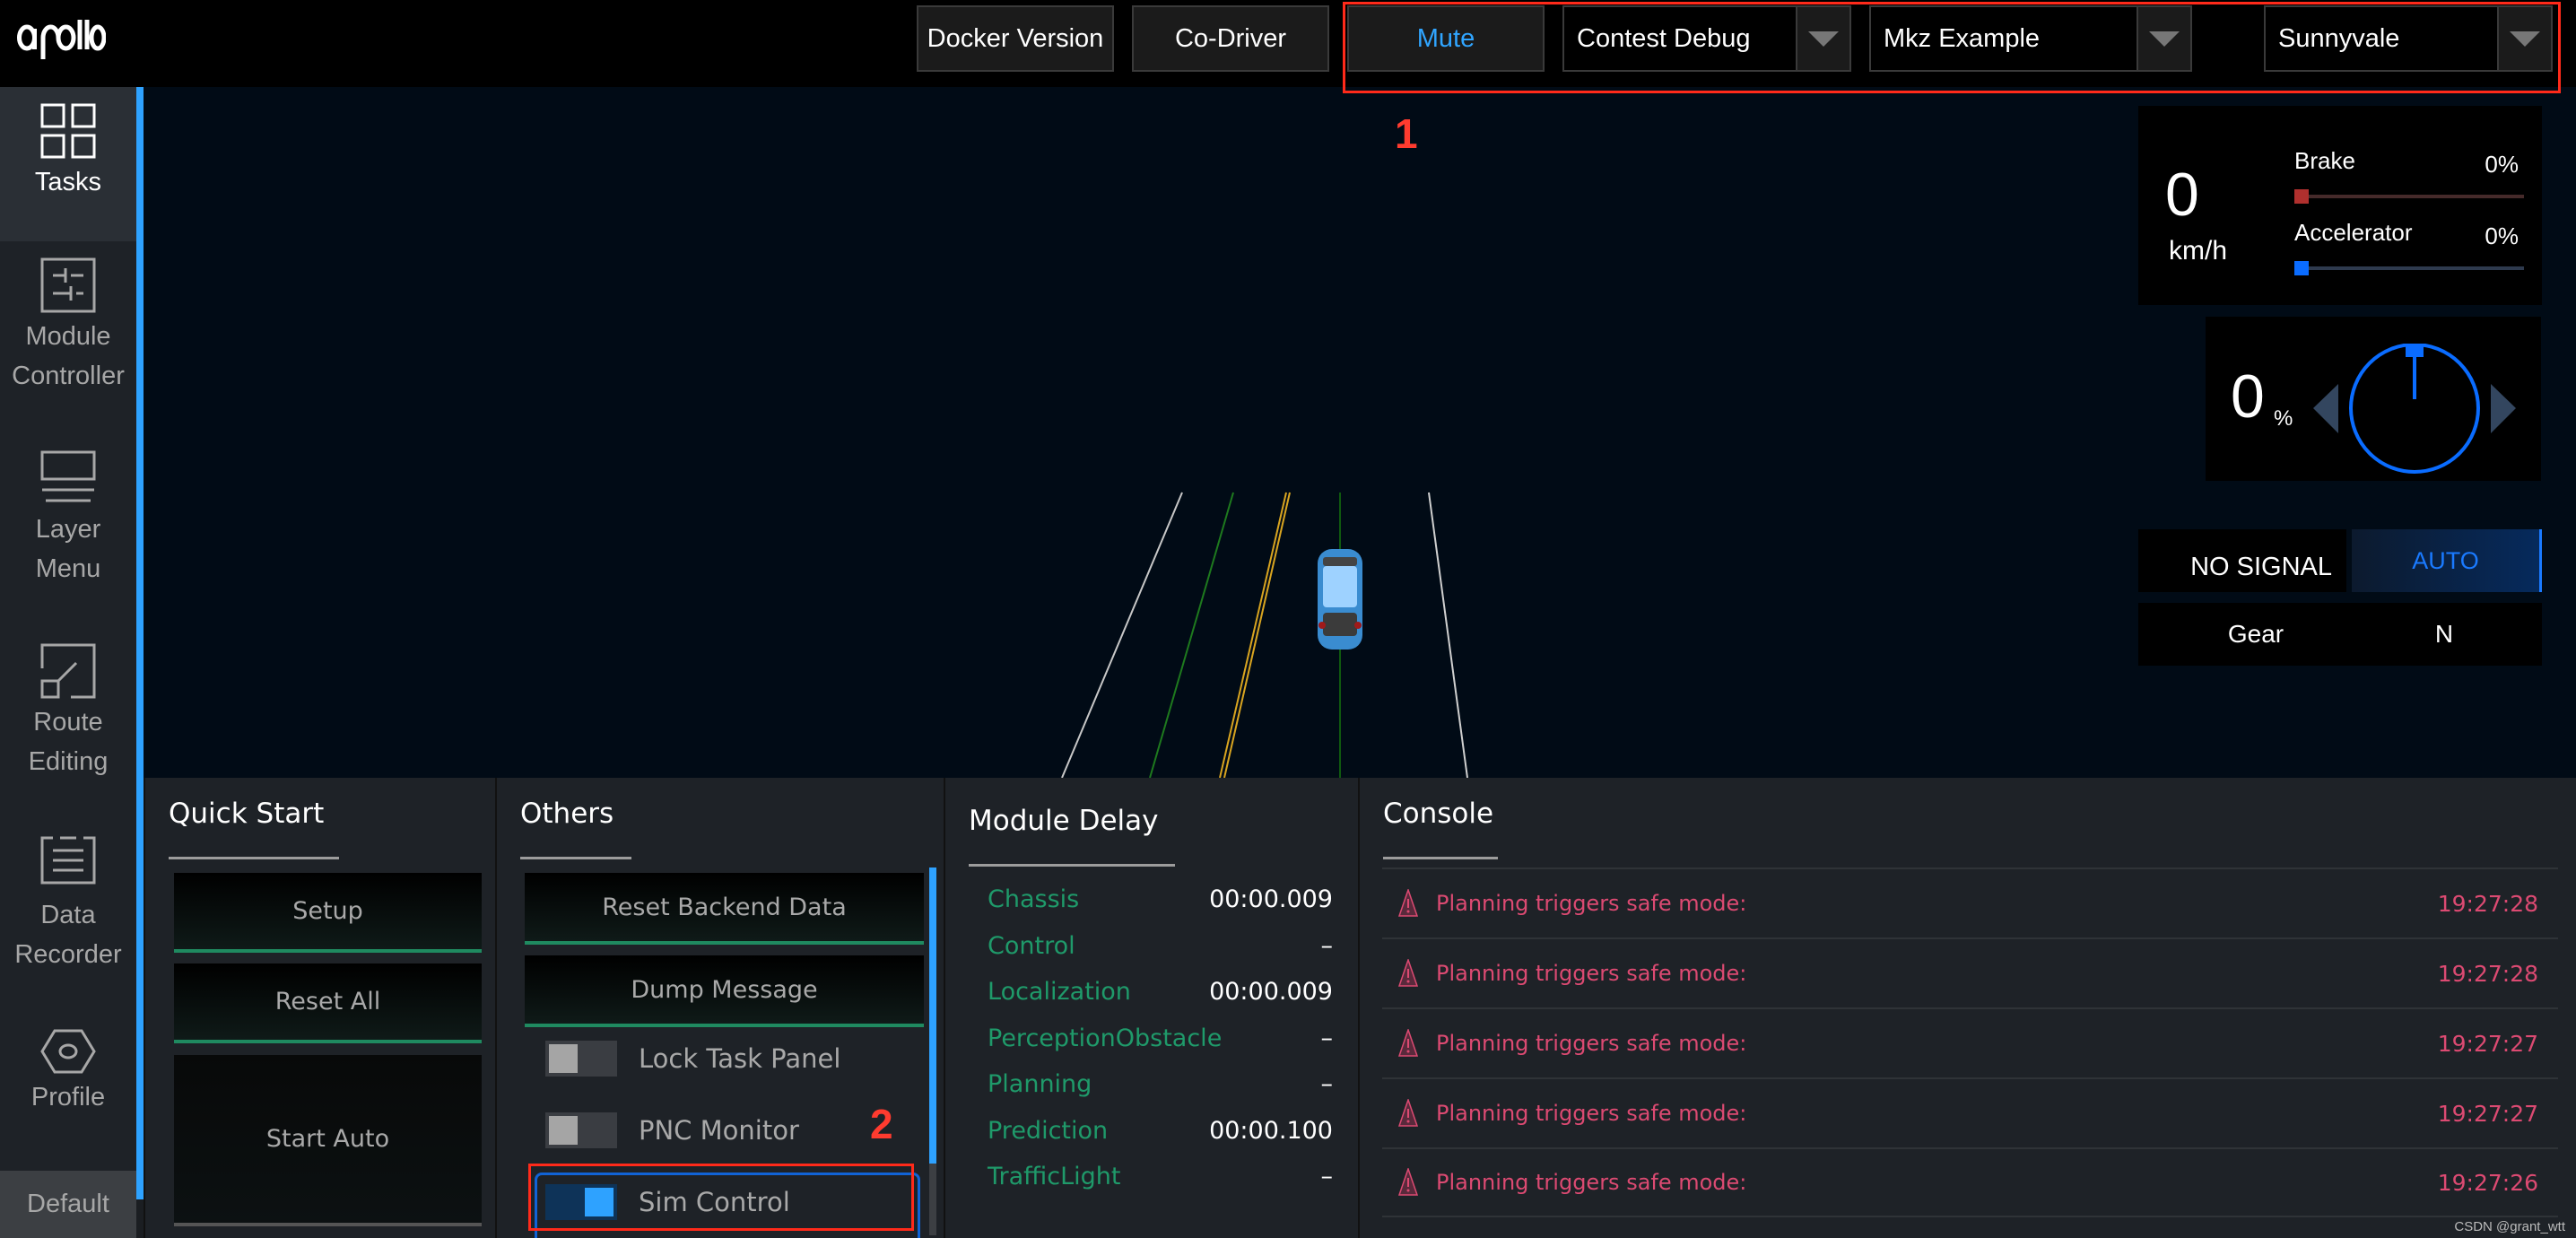 This screenshot has width=2576, height=1238. Describe the element at coordinates (581, 1202) in the screenshot. I see `sim-control-toggle` at that location.